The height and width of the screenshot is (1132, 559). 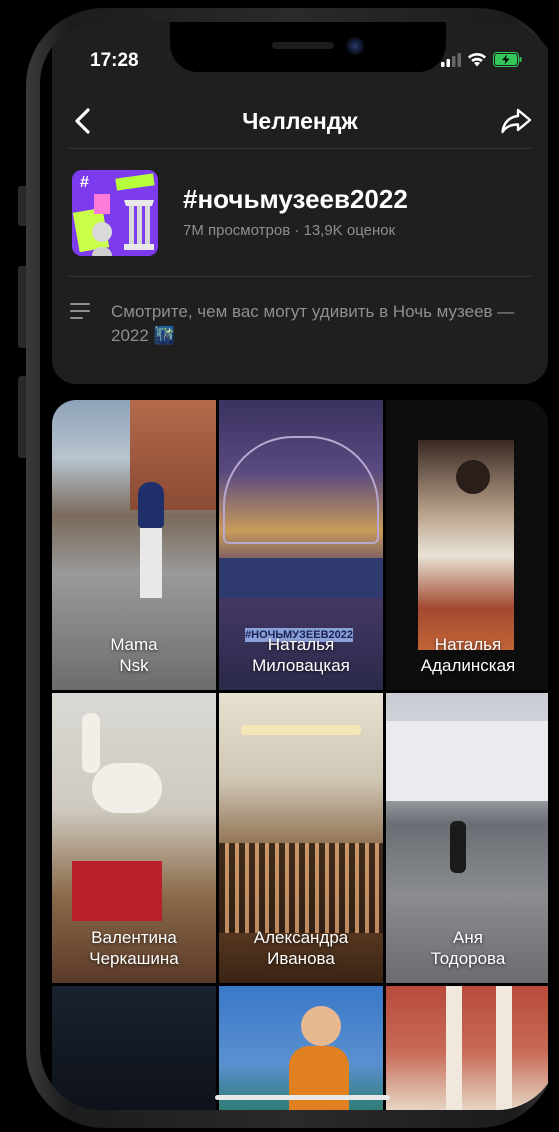 I want to click on person-legs-shape, so click(x=151, y=563).